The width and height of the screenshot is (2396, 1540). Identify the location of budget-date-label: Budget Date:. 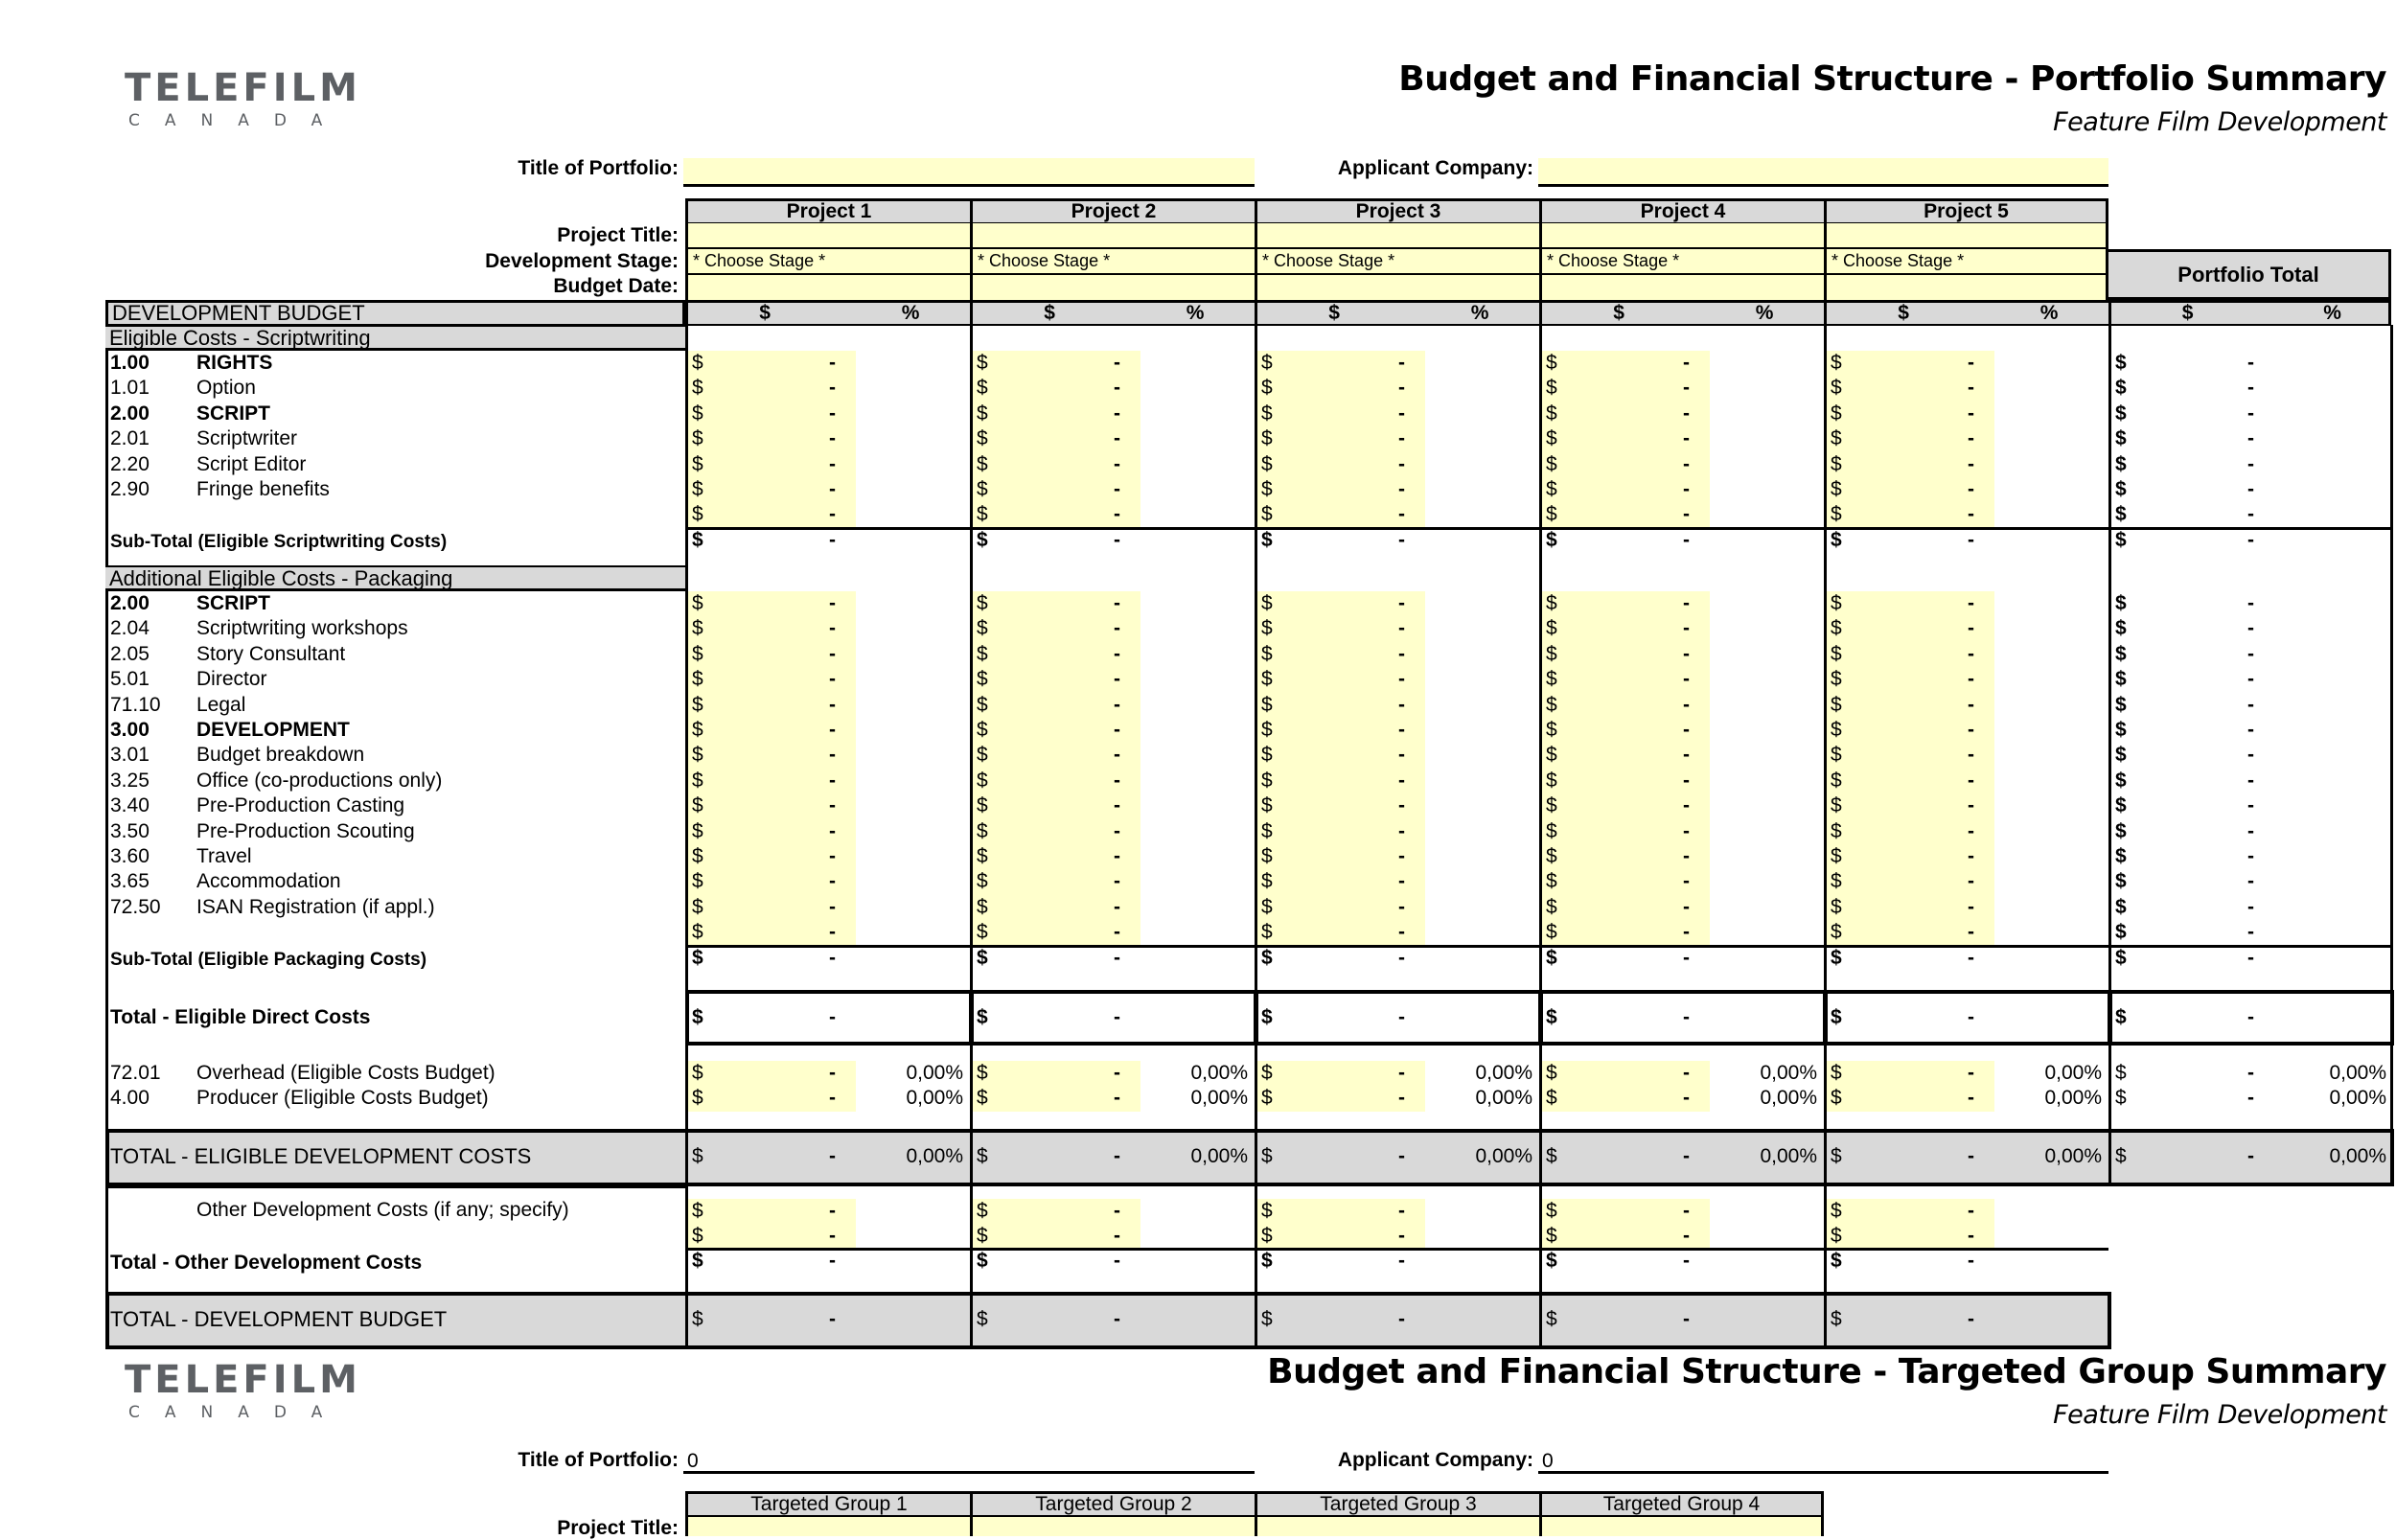
(616, 286).